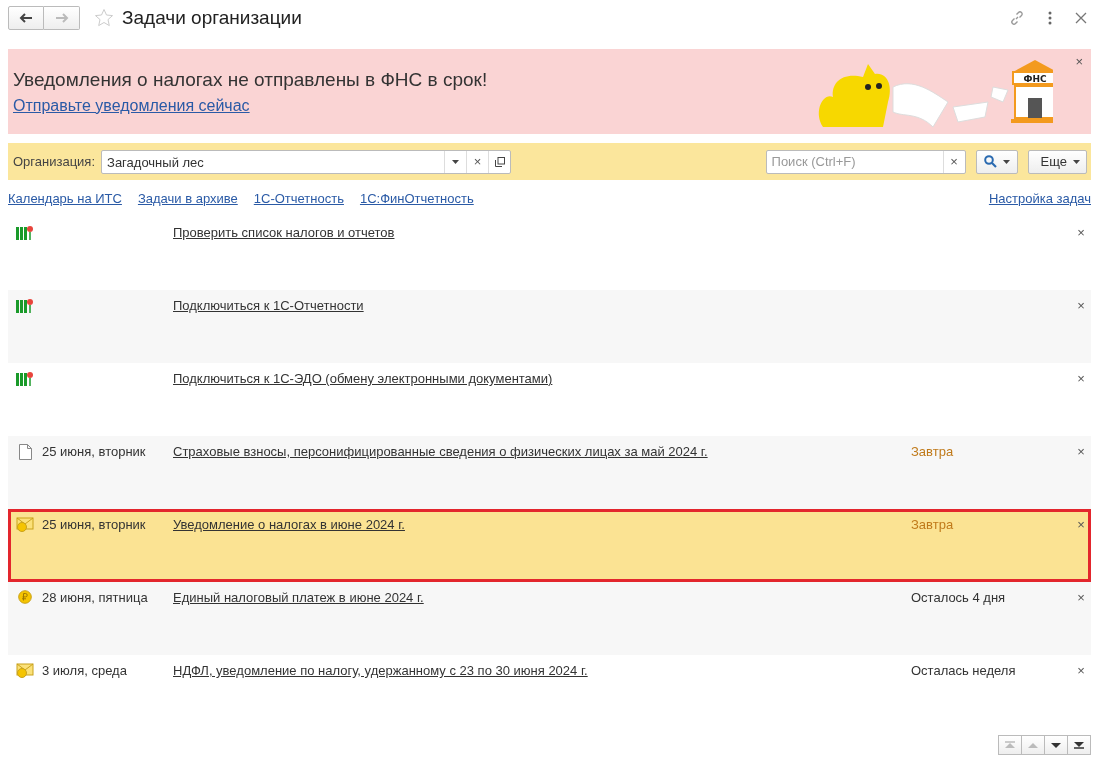 The image size is (1103, 764). What do you see at coordinates (953, 161) in the screenshot?
I see `clear-search-button: ×` at bounding box center [953, 161].